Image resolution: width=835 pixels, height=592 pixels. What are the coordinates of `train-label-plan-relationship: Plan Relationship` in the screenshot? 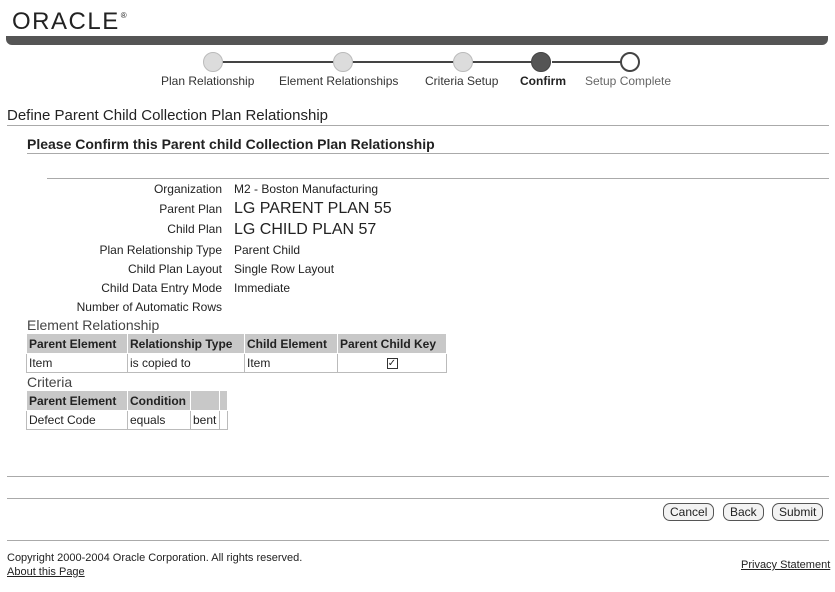 It's located at (207, 81).